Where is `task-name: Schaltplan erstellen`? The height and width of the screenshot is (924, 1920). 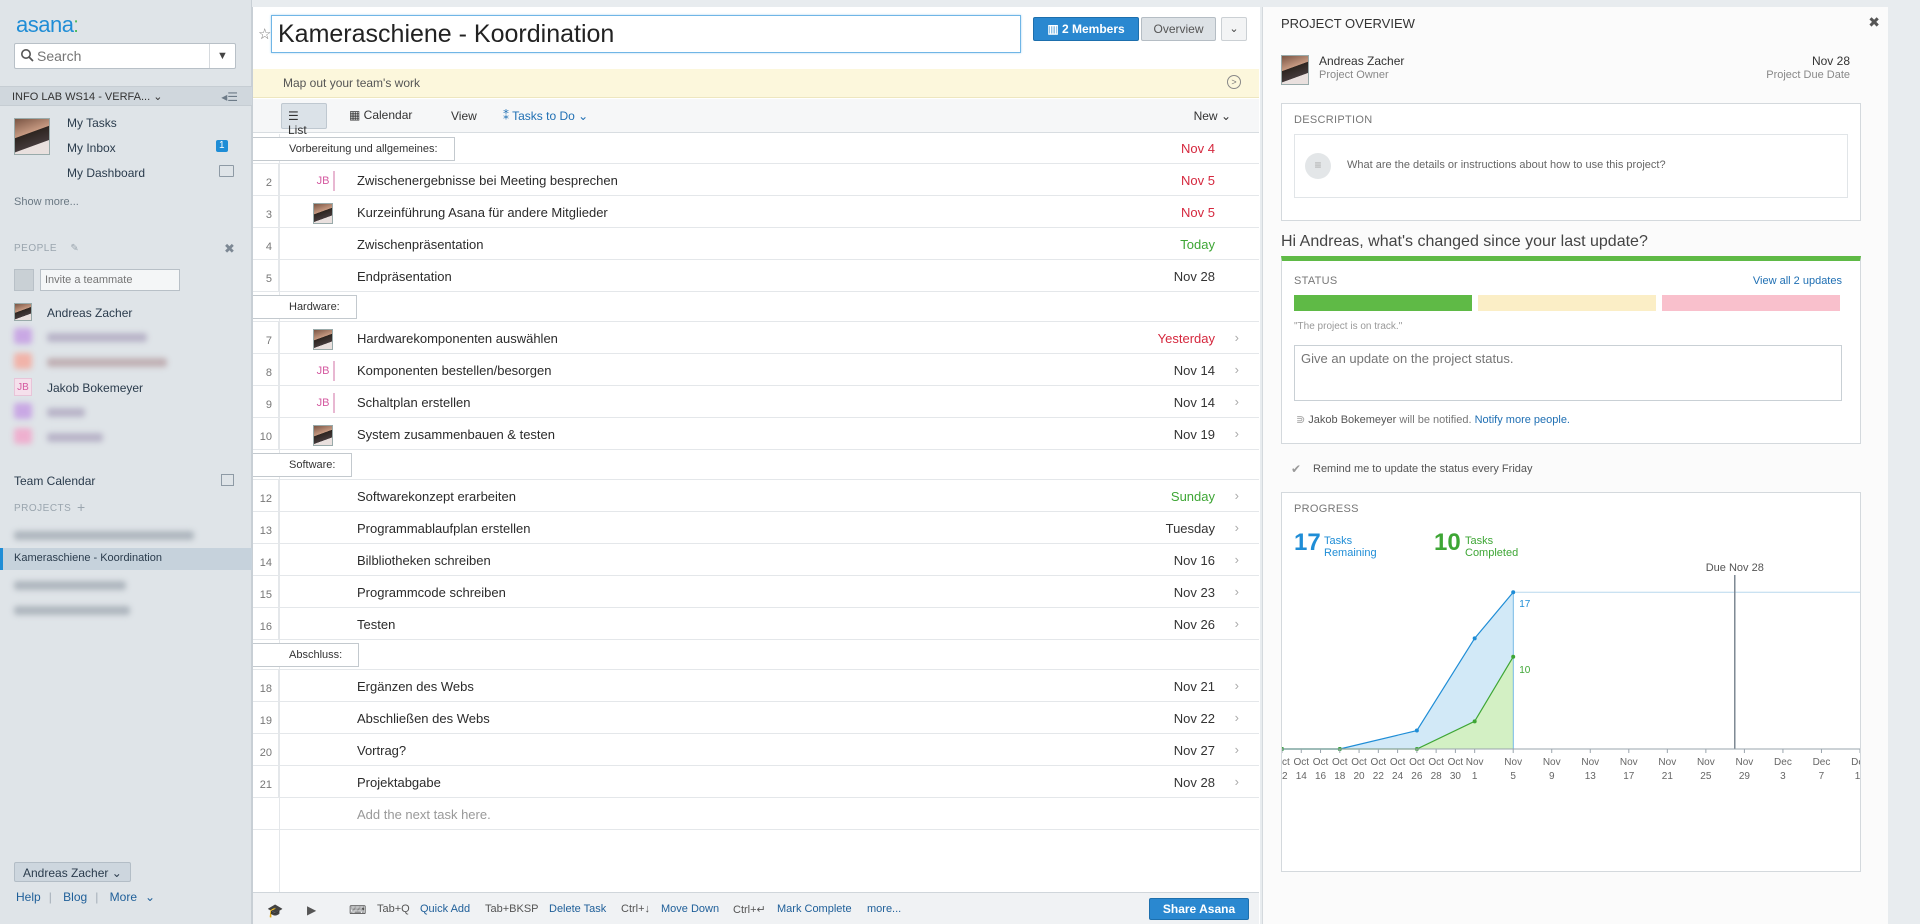
task-name: Schaltplan erstellen is located at coordinates (413, 402).